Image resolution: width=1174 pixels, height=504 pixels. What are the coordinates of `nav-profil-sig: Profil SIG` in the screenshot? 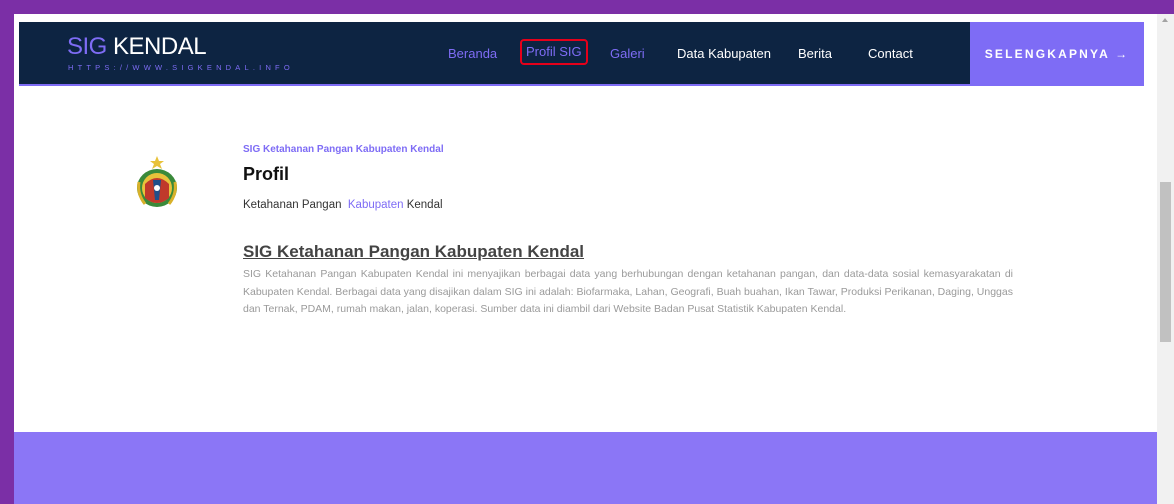 It's located at (554, 52).